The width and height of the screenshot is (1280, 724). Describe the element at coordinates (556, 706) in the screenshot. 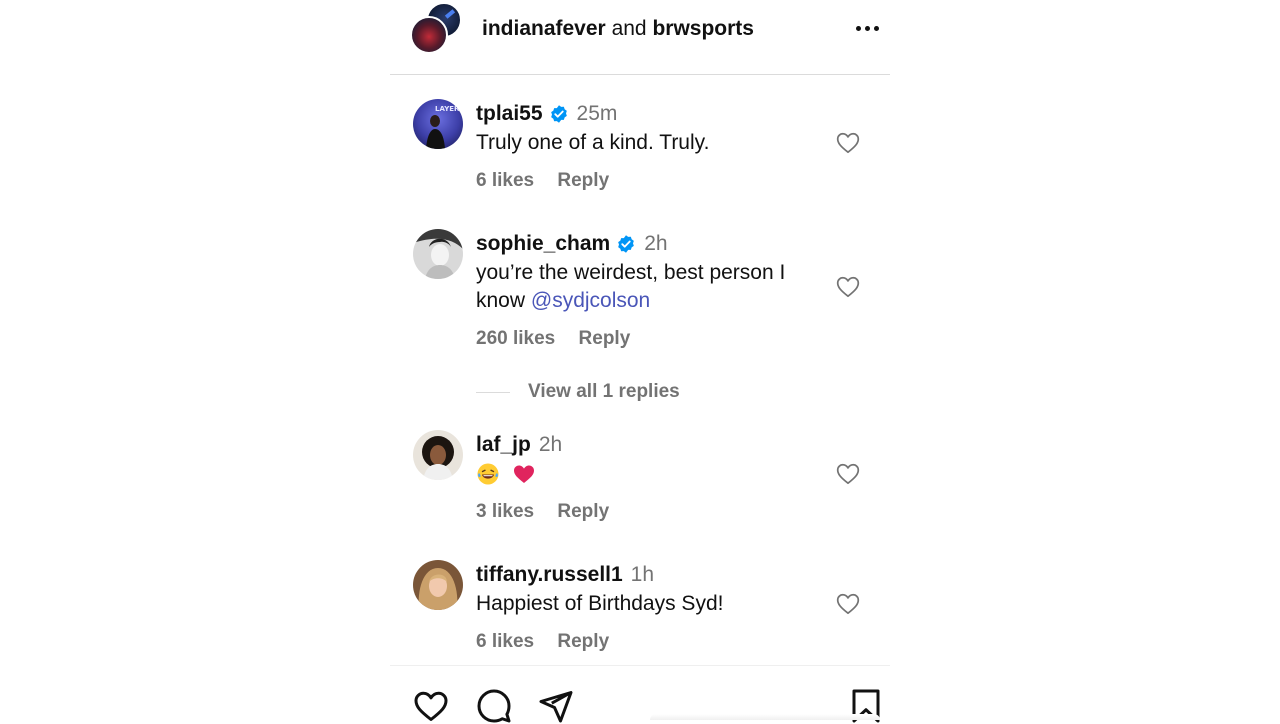

I see `paper-plane-icon` at that location.